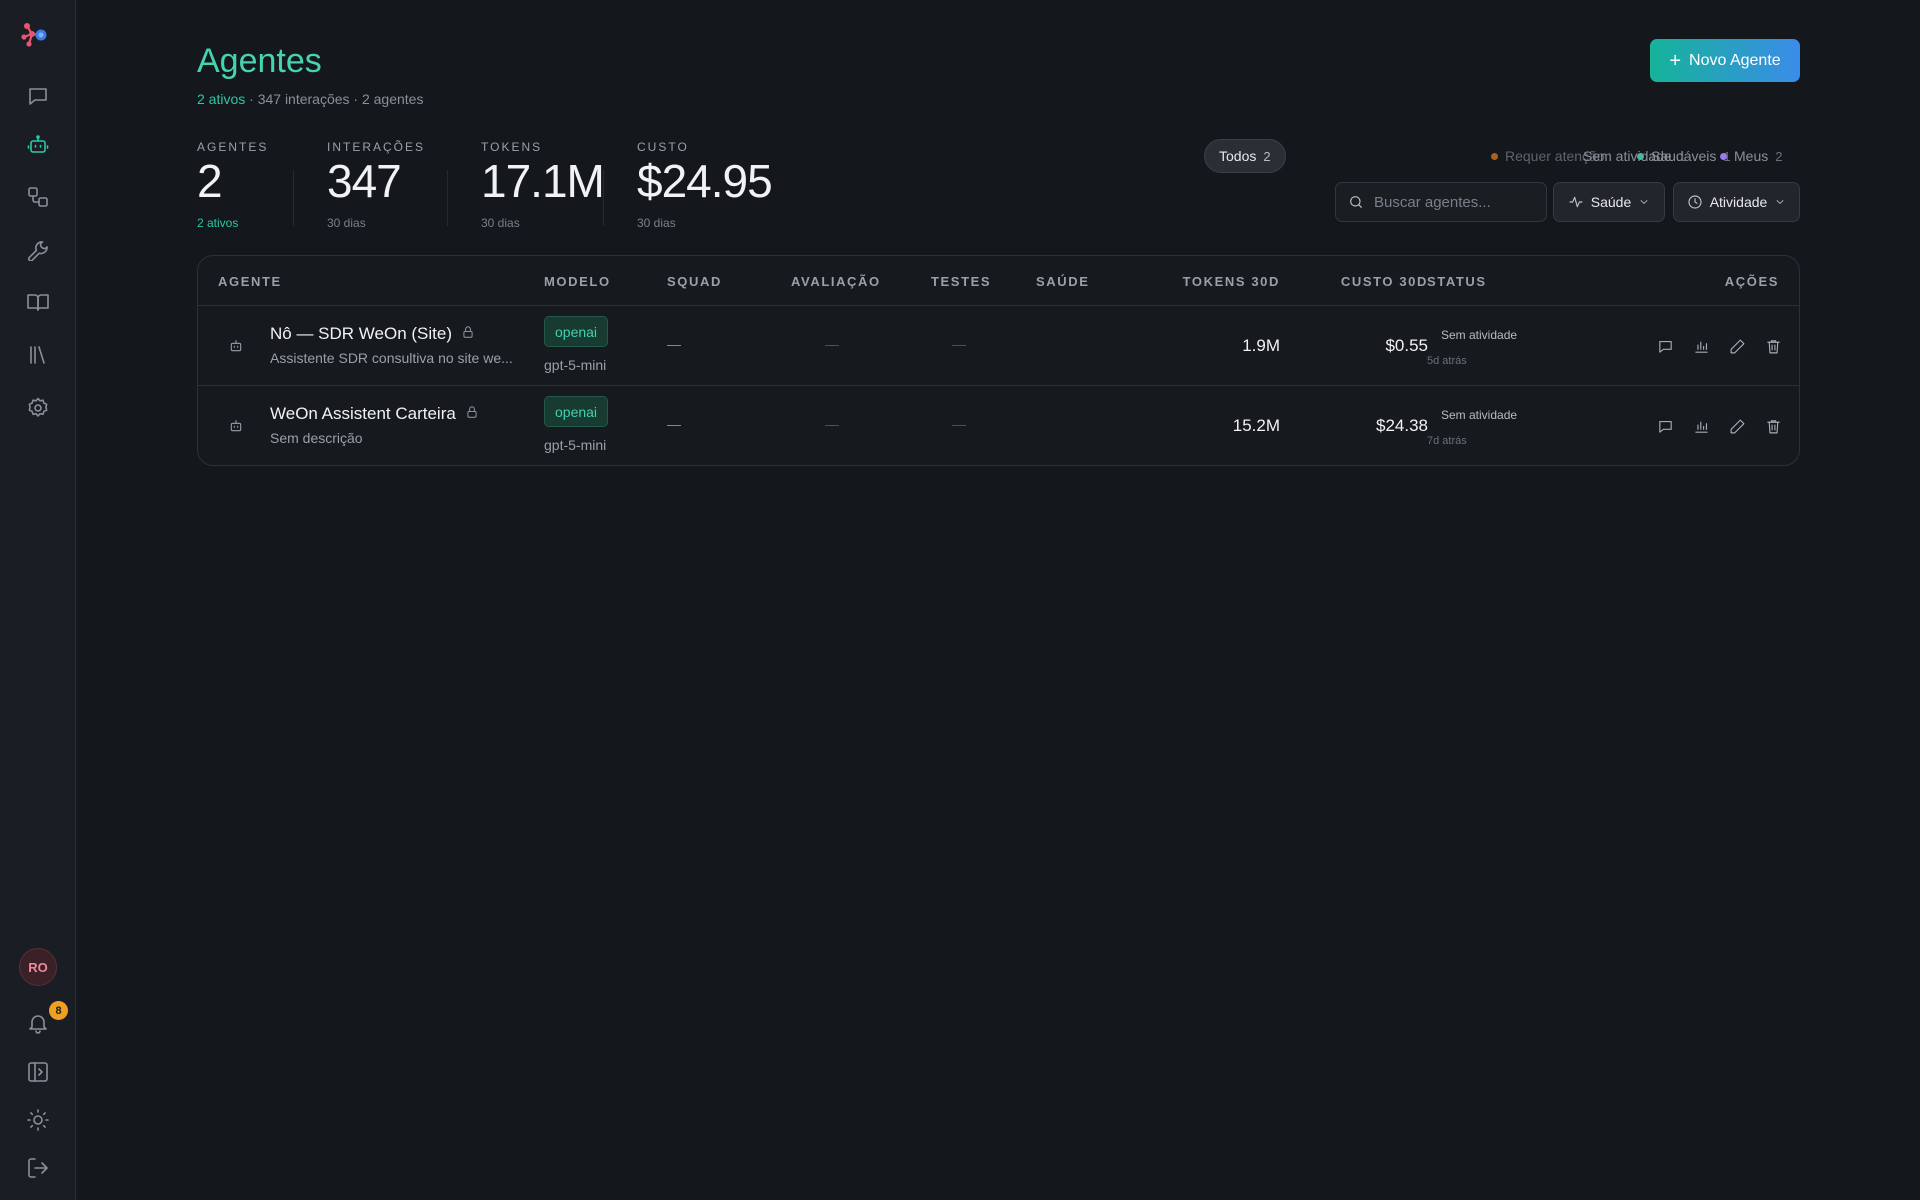 This screenshot has height=1200, width=1920. What do you see at coordinates (259, 61) in the screenshot?
I see `page-title: Agentes` at bounding box center [259, 61].